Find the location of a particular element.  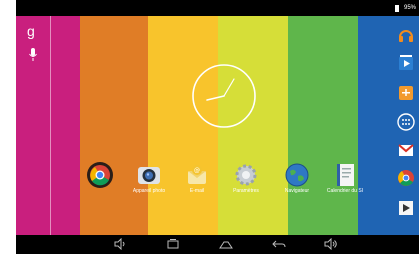

apps-grid-icon is located at coordinates (406, 122).